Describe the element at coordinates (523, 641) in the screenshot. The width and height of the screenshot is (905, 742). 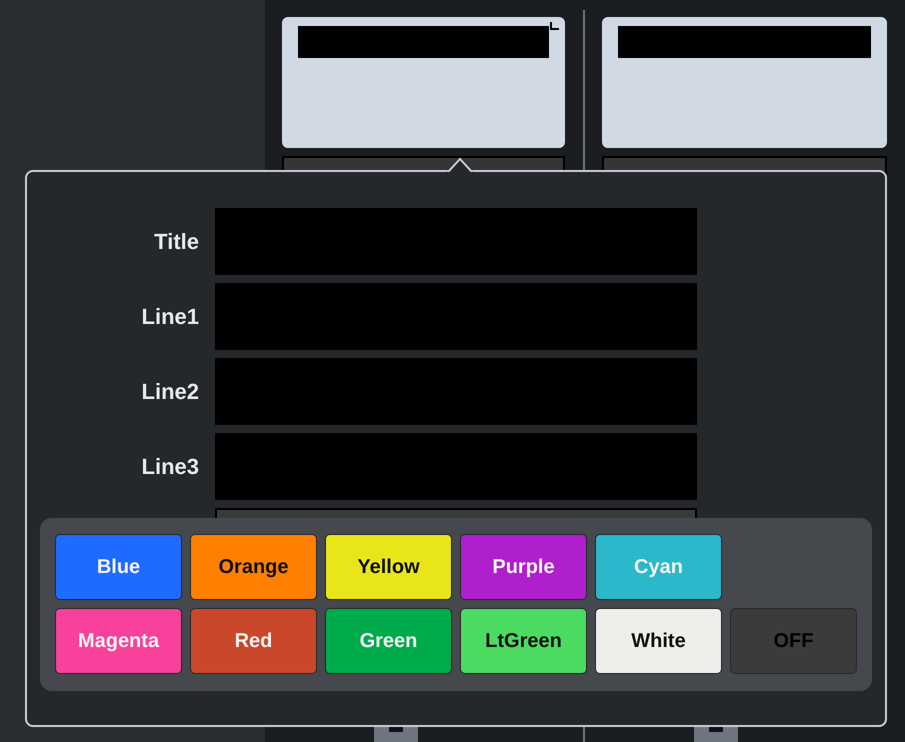
I see `color-button: LtGreen` at that location.